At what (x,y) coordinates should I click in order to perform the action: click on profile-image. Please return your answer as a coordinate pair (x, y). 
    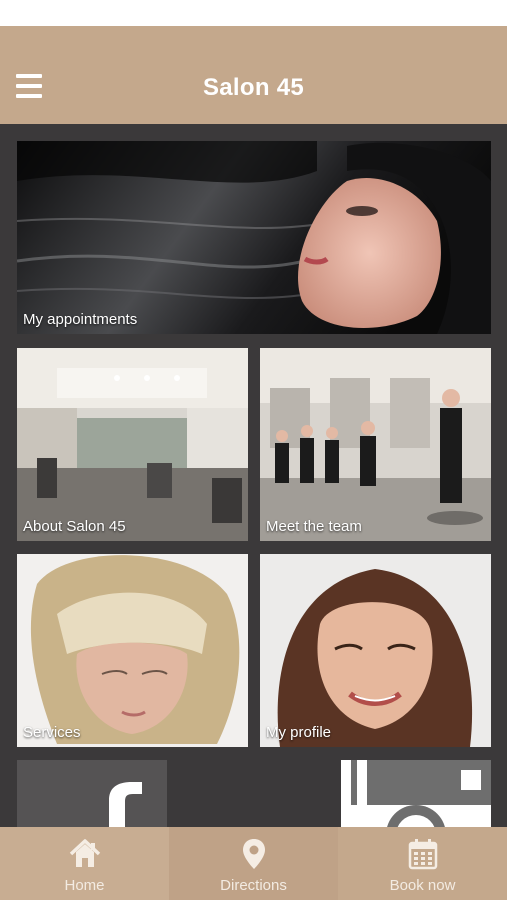
    Looking at the image, I should click on (375, 650).